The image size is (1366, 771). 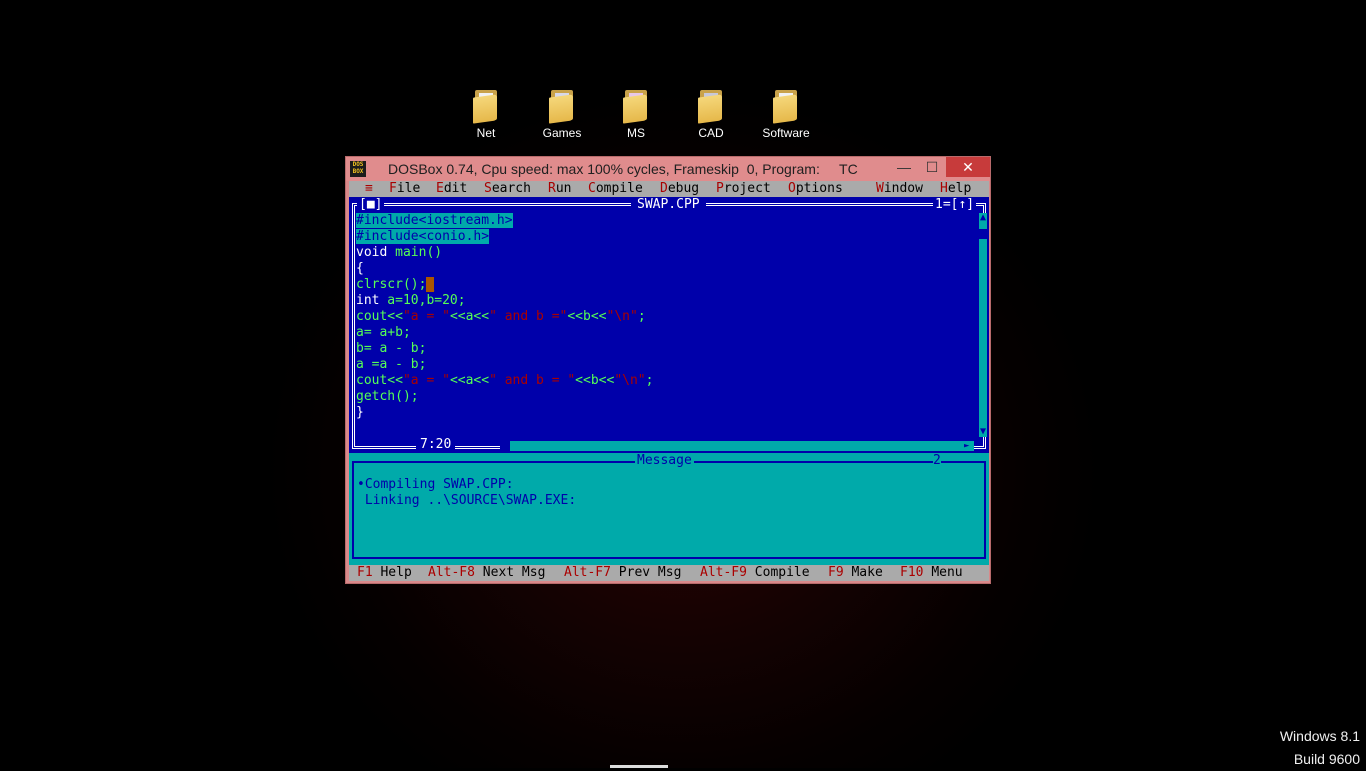 What do you see at coordinates (615, 189) in the screenshot?
I see `menu-compile: Compile` at bounding box center [615, 189].